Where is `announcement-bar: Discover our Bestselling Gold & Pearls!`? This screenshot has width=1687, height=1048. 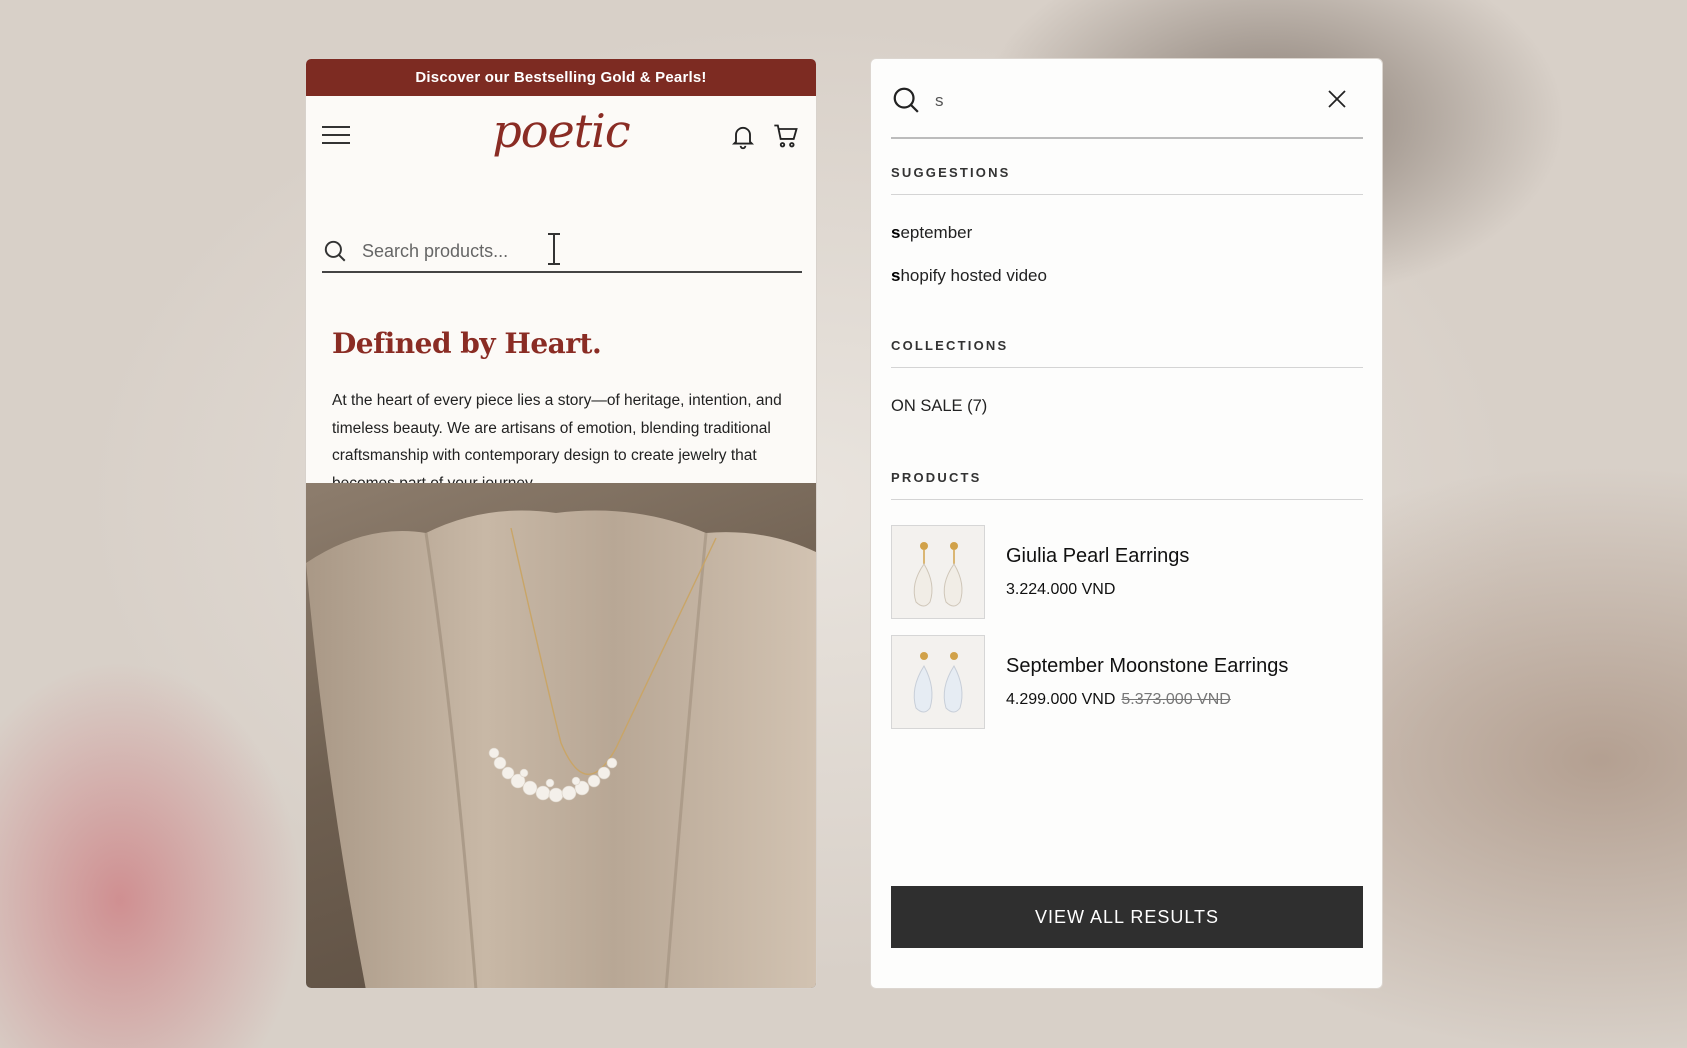 announcement-bar: Discover our Bestselling Gold & Pearls! is located at coordinates (561, 77).